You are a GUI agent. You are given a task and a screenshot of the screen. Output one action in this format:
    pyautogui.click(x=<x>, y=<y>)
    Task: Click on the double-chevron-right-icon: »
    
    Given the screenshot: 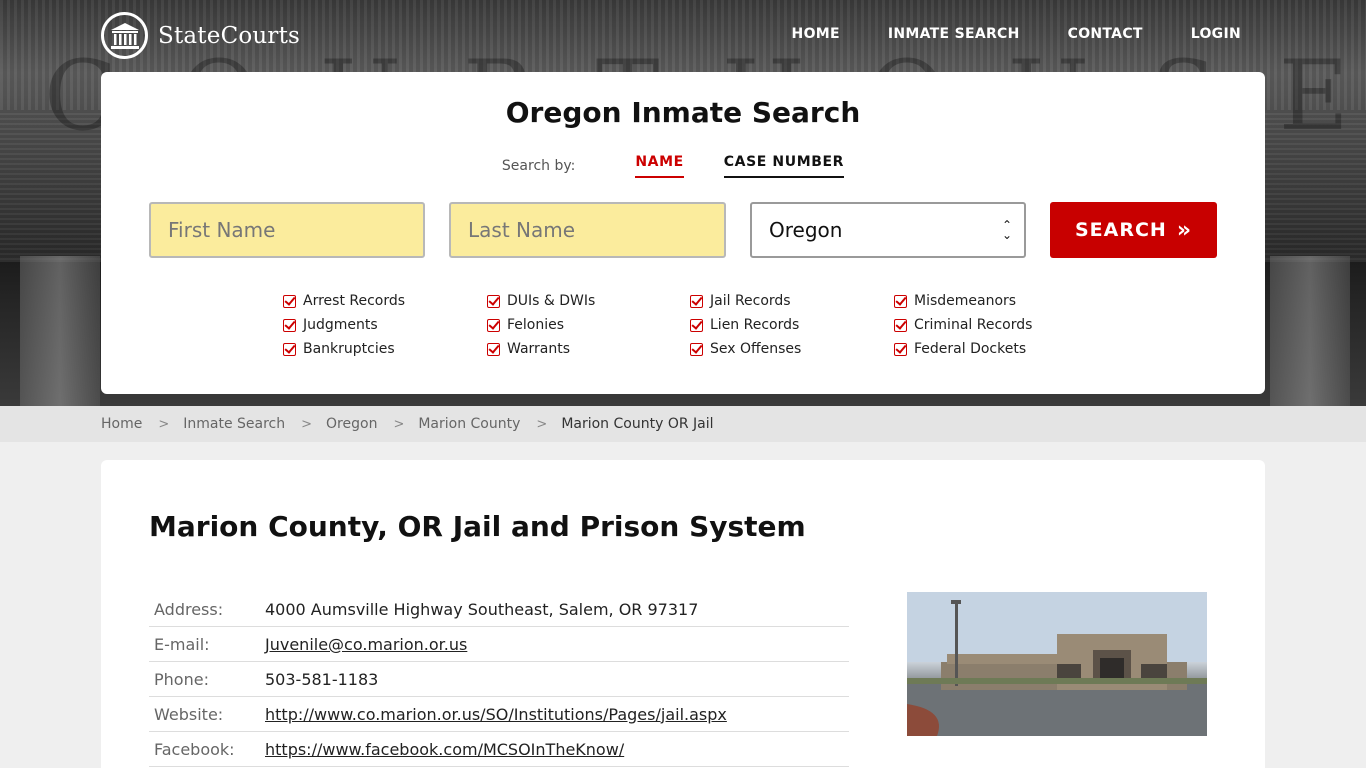 What is the action you would take?
    pyautogui.click(x=1184, y=230)
    